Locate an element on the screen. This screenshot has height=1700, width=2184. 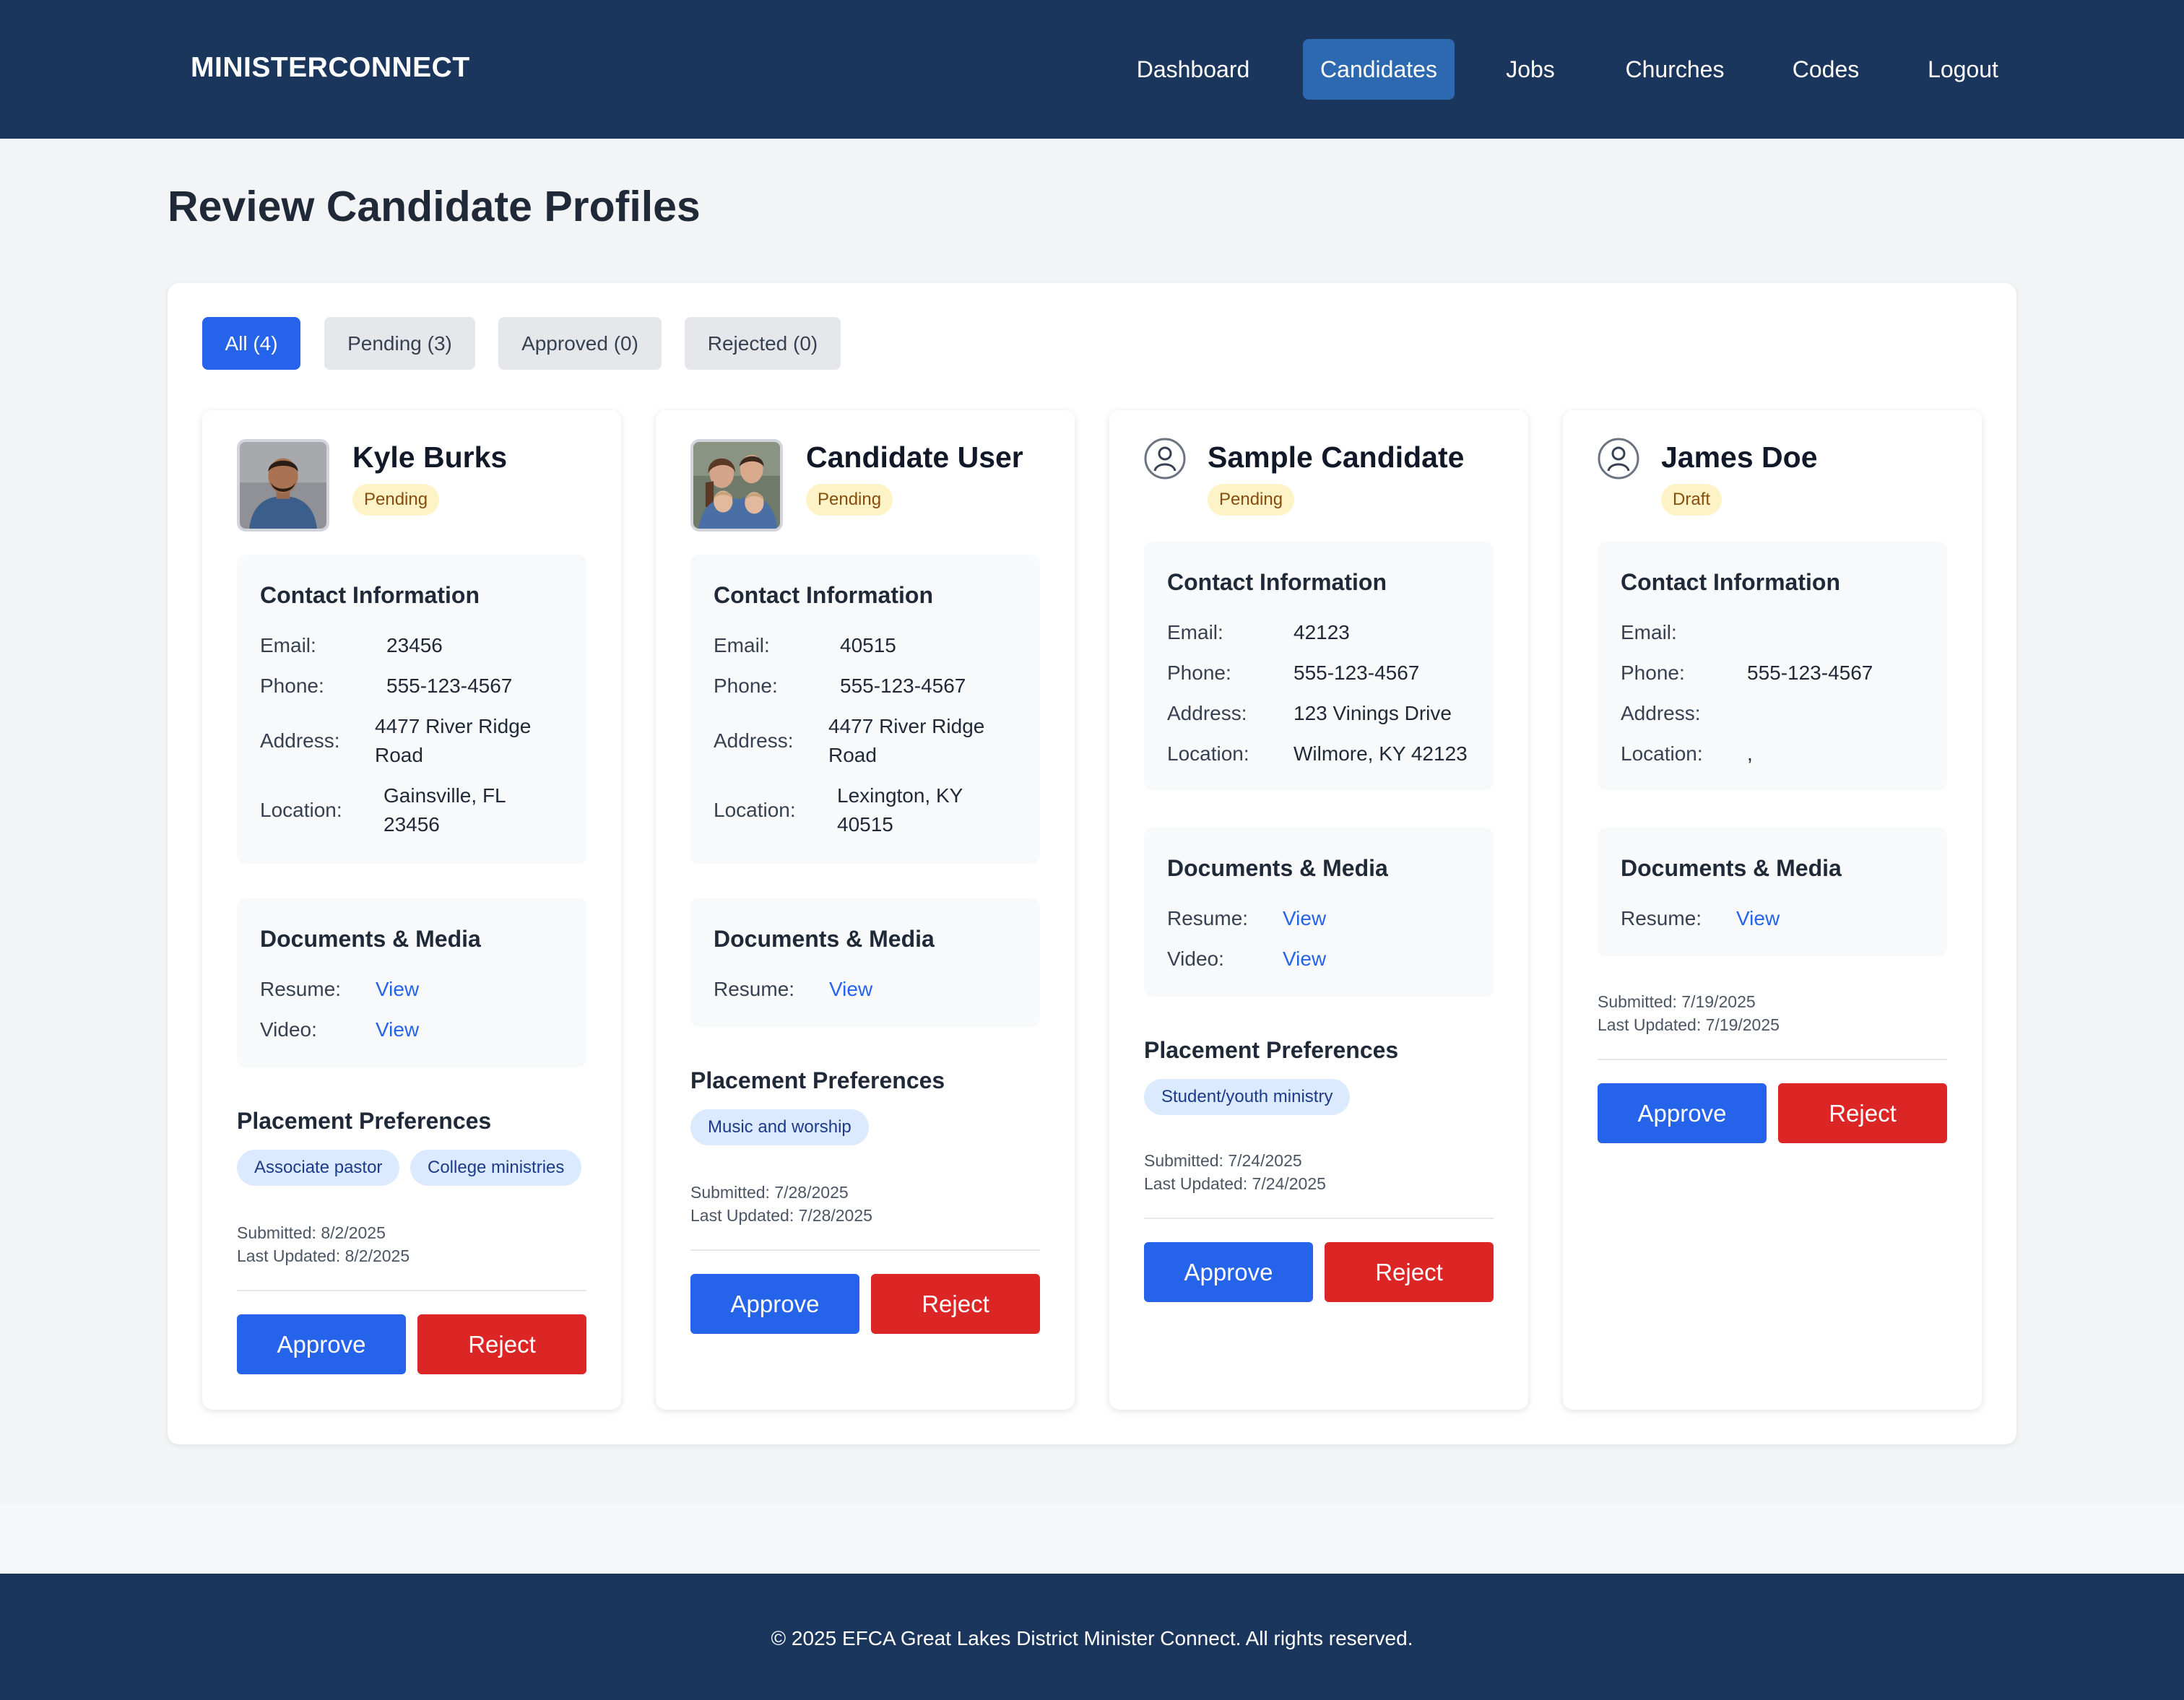
updated-date: Last Updated: 7/24/2025 is located at coordinates (1235, 1183).